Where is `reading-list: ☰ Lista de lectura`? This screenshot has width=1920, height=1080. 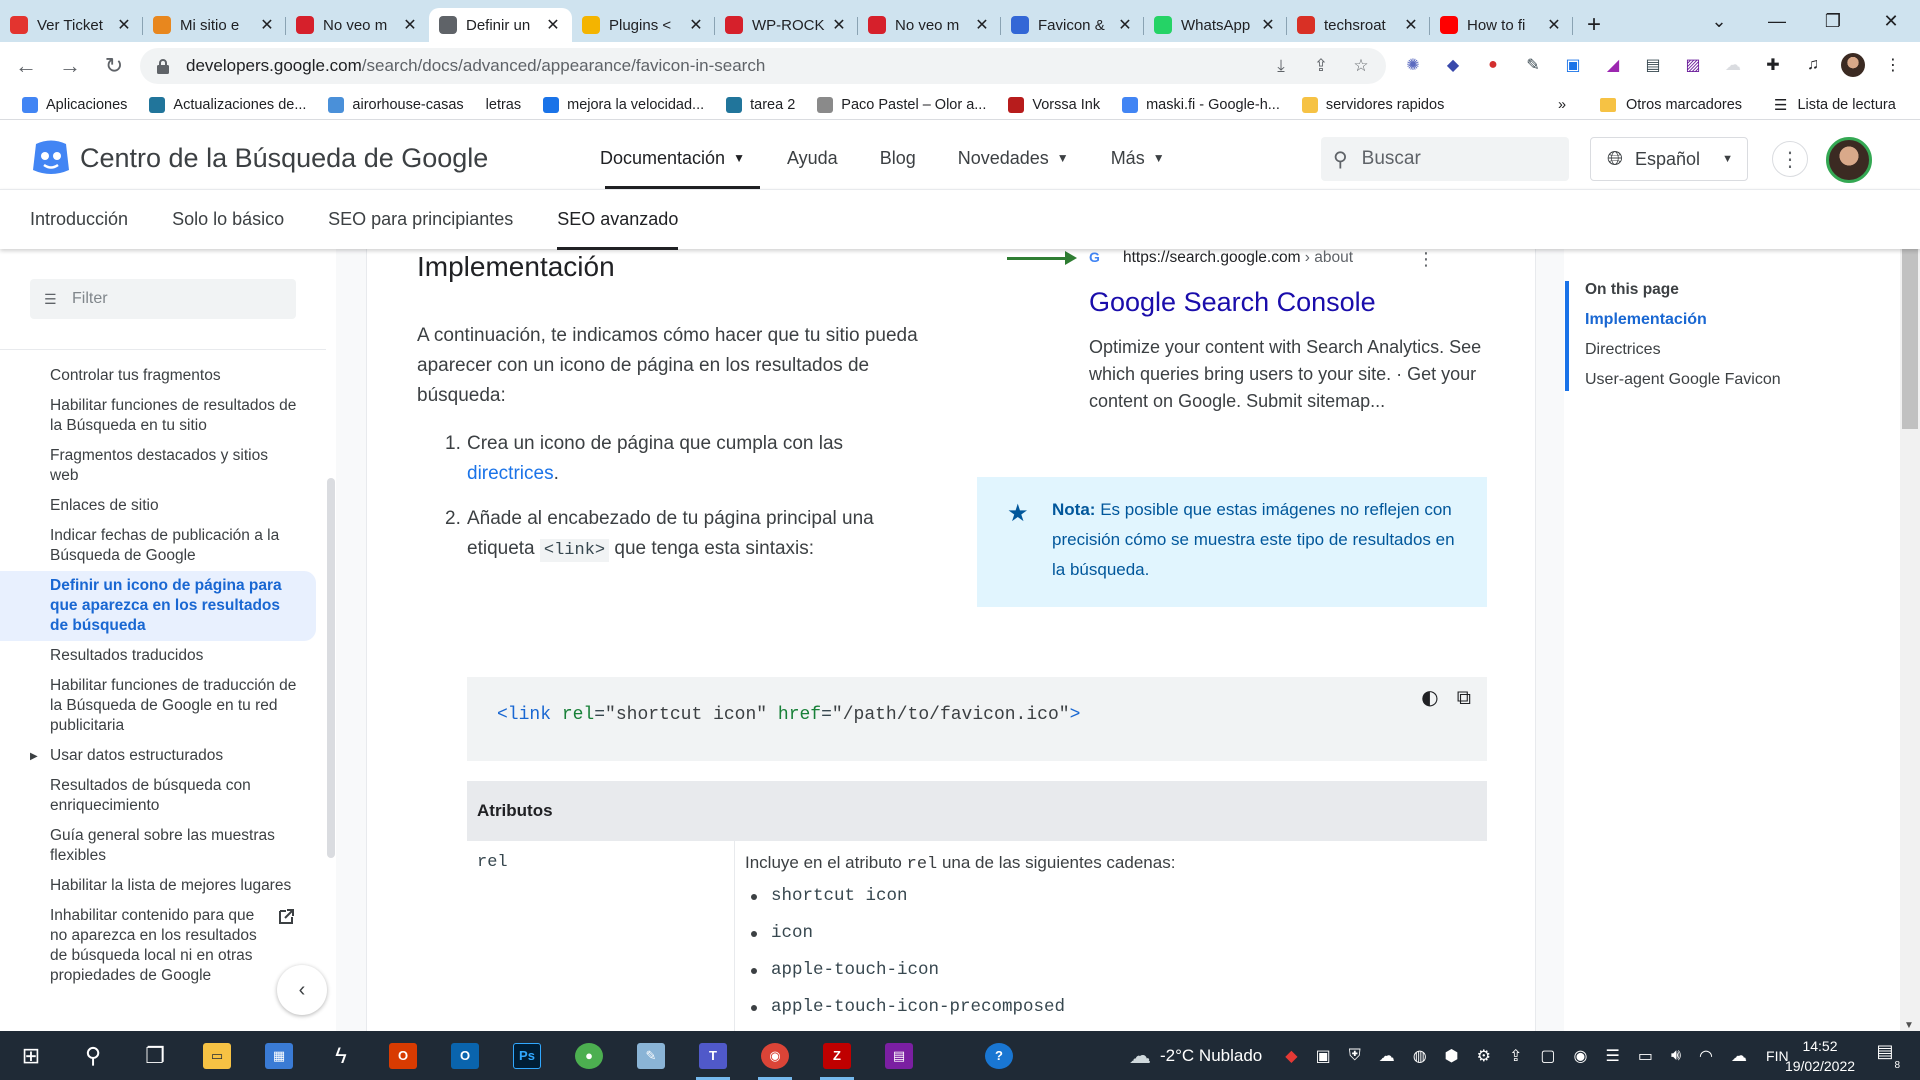
reading-list: ☰ Lista de lectura is located at coordinates (1835, 105).